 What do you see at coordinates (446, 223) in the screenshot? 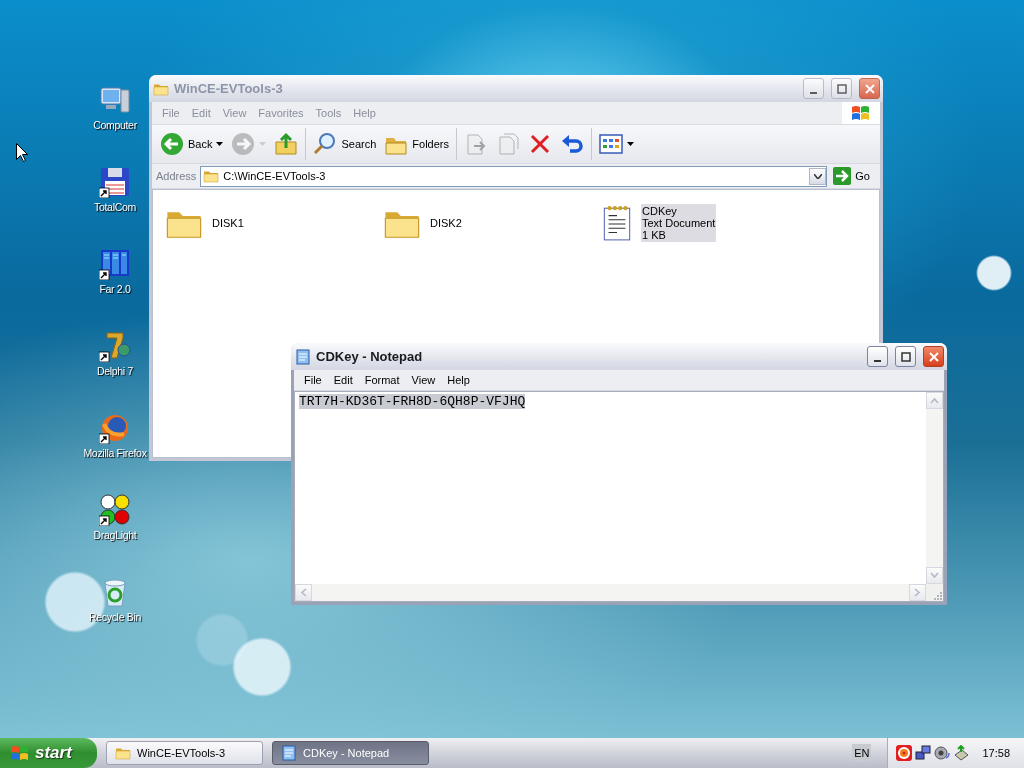
I see `file-name: DISK2` at bounding box center [446, 223].